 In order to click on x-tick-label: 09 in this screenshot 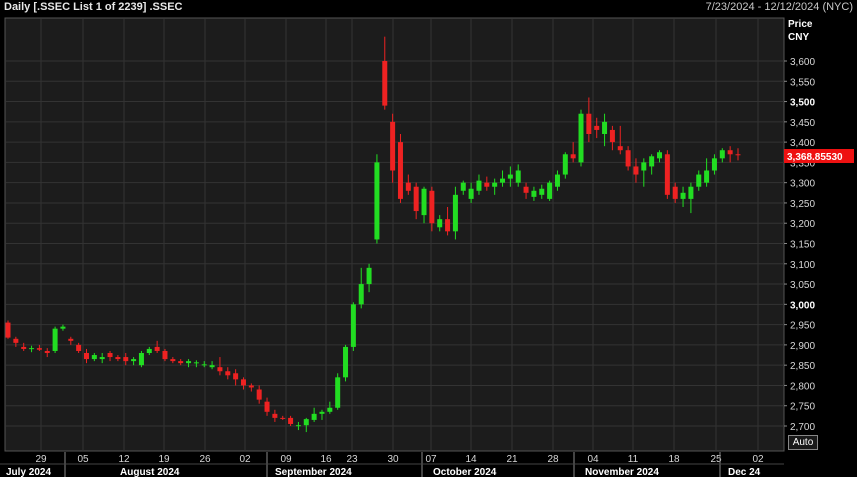, I will do `click(286, 459)`.